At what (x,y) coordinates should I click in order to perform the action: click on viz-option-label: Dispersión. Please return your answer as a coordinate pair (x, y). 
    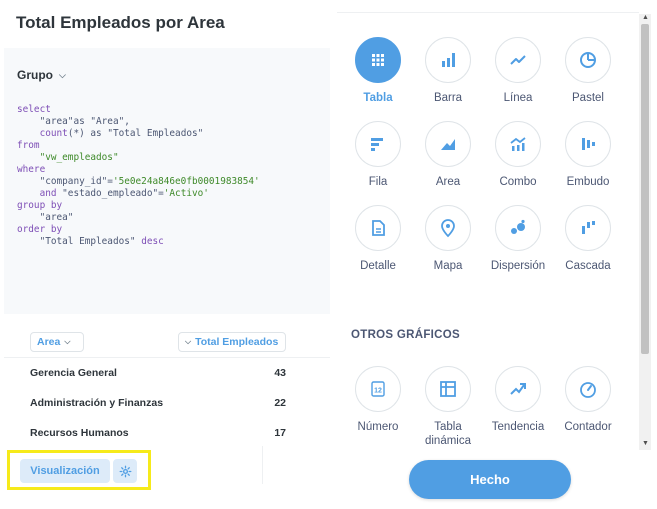
    Looking at the image, I should click on (518, 266).